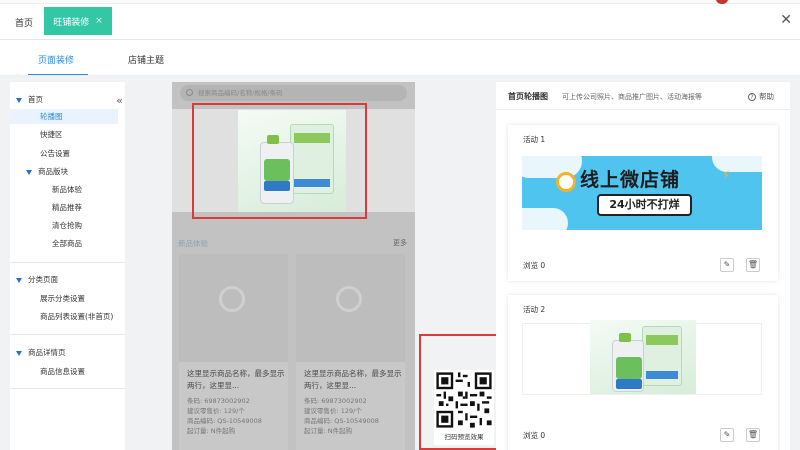 The width and height of the screenshot is (800, 450). I want to click on sidebar-item-carousel: 轮播图, so click(64, 116).